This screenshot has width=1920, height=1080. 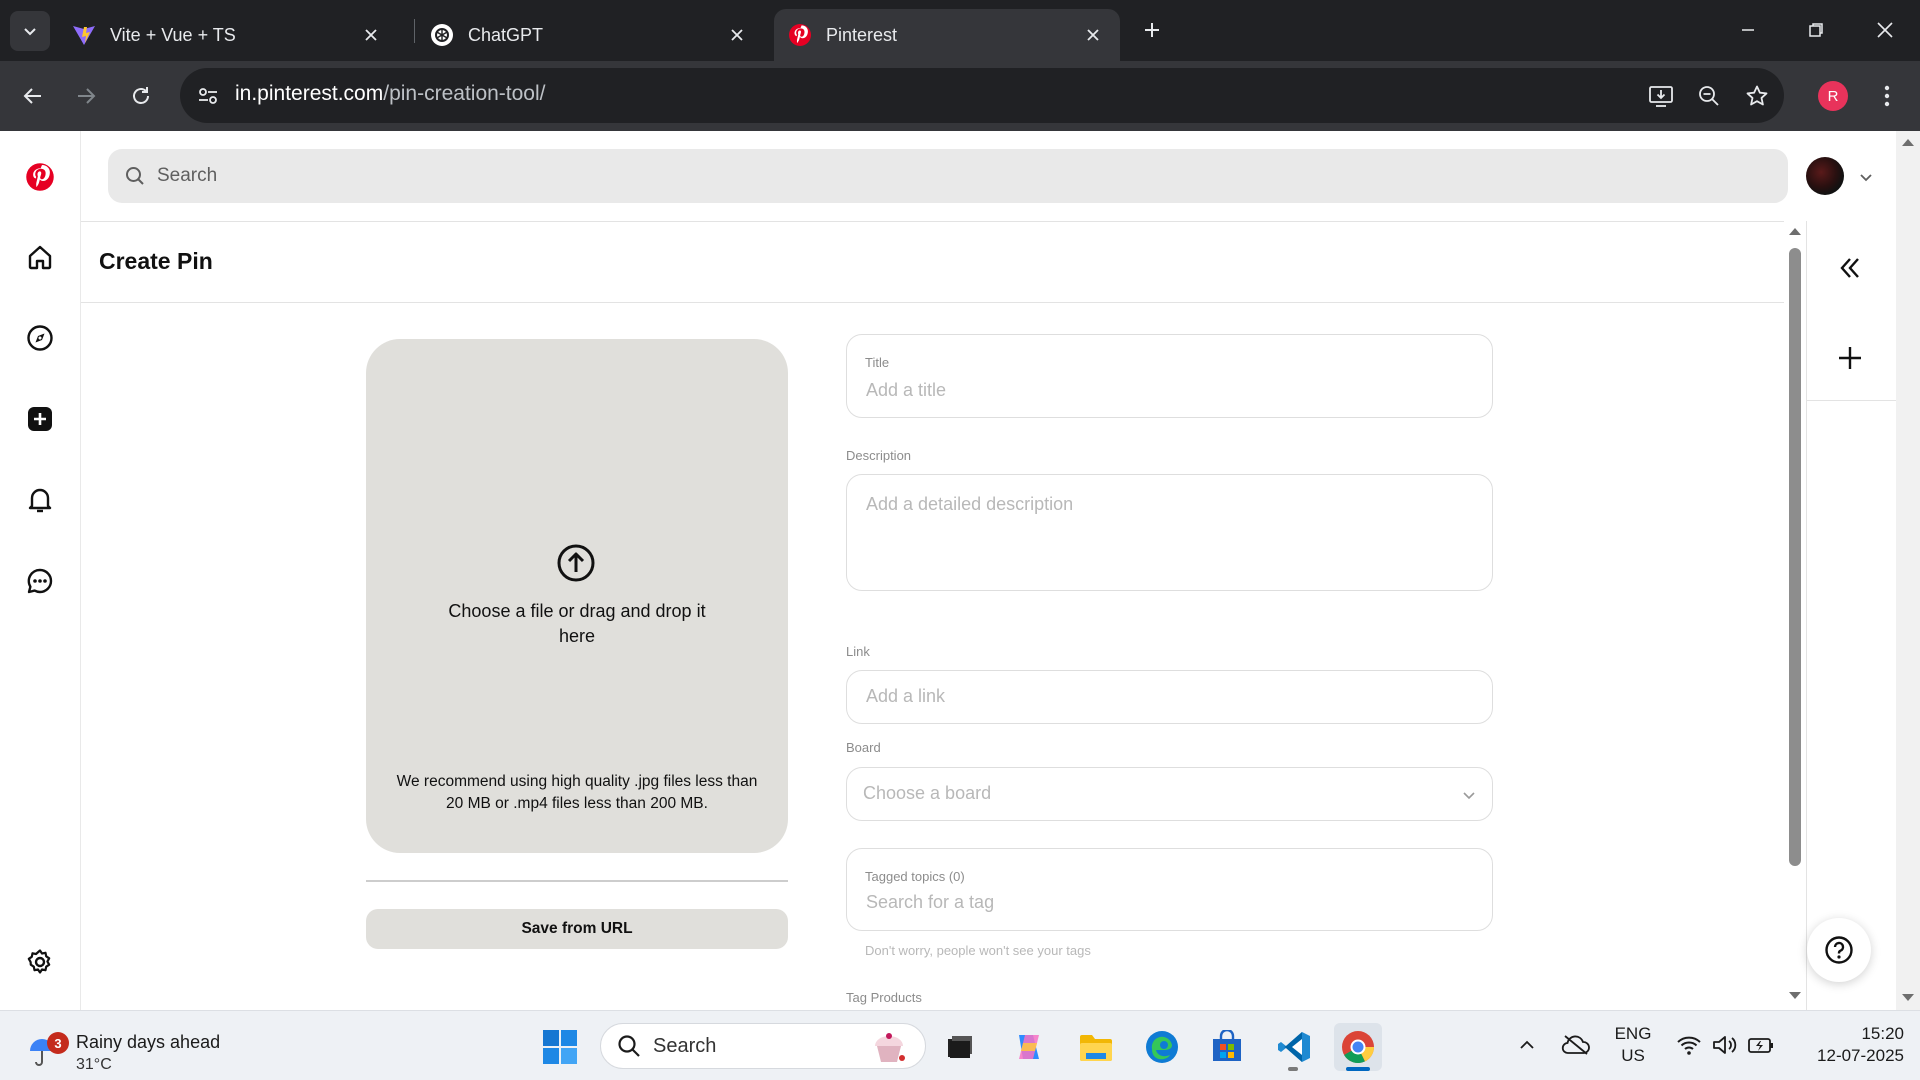 What do you see at coordinates (948, 176) in the screenshot?
I see `pinterest-search-bar` at bounding box center [948, 176].